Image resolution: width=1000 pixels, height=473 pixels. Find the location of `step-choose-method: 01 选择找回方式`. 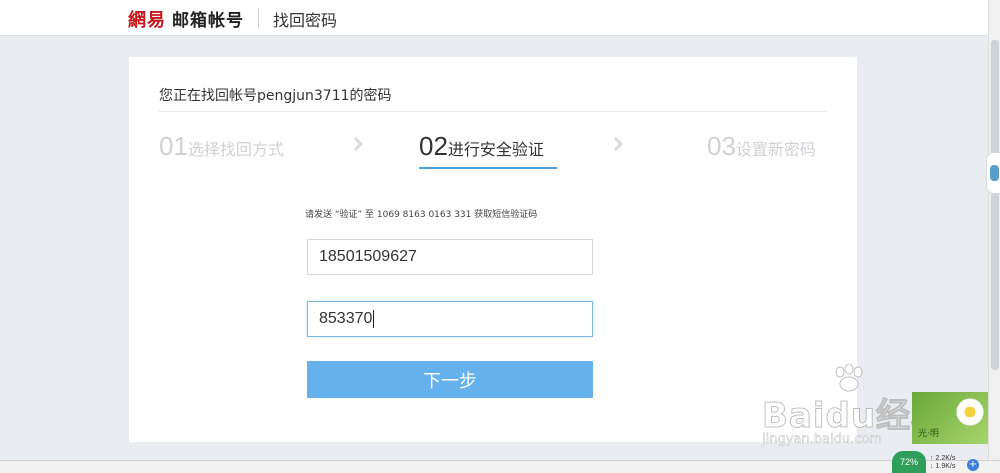

step-choose-method: 01 选择找回方式 is located at coordinates (221, 146).